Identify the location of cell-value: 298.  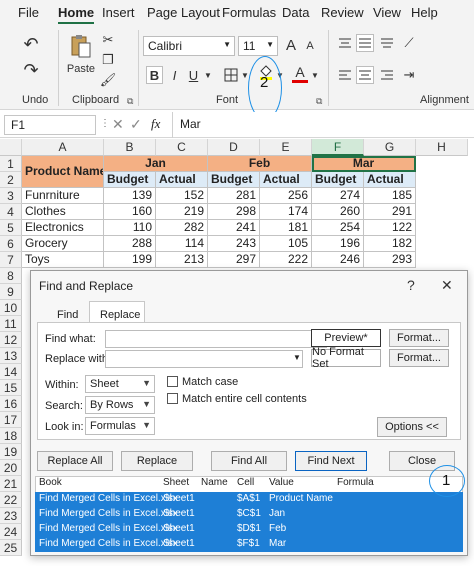
(234, 212).